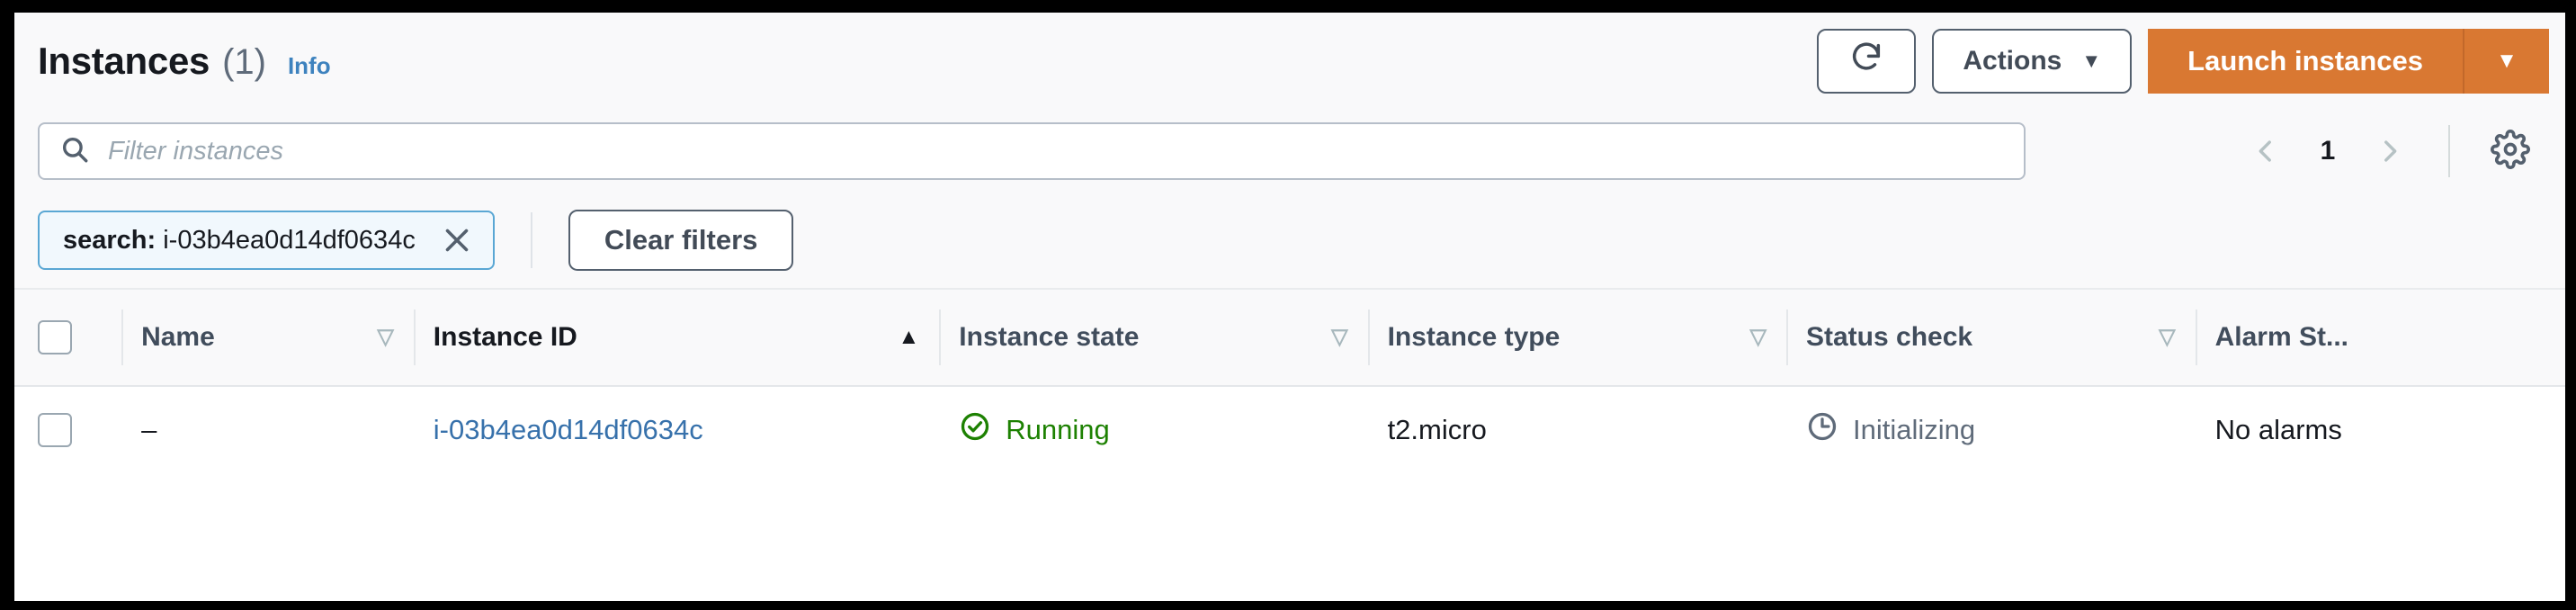 This screenshot has width=2576, height=610. What do you see at coordinates (1914, 429) in the screenshot?
I see `status-check-value: Initializing` at bounding box center [1914, 429].